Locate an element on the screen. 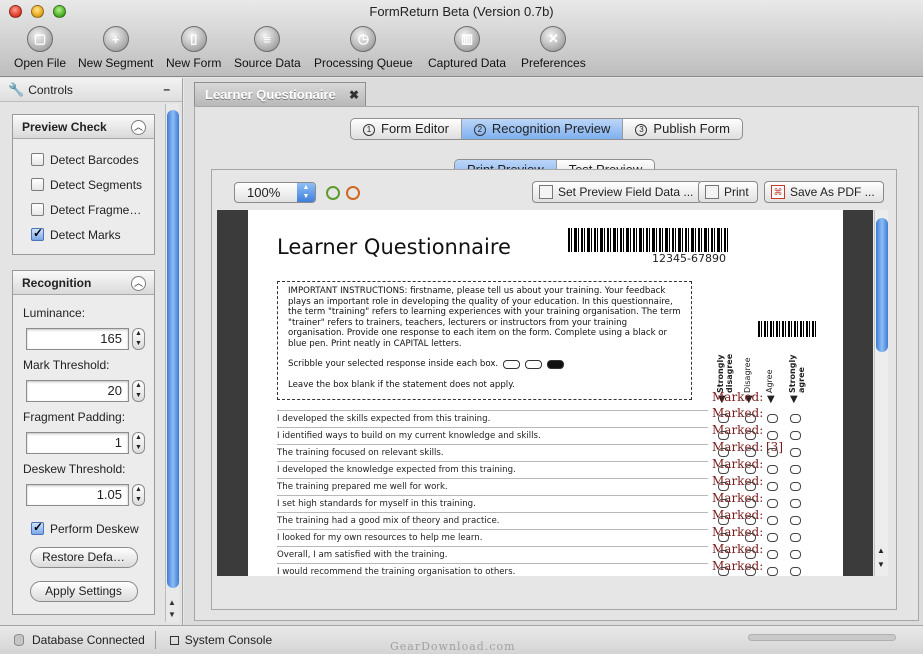  wrench-icon: 🔧 is located at coordinates (16, 89).